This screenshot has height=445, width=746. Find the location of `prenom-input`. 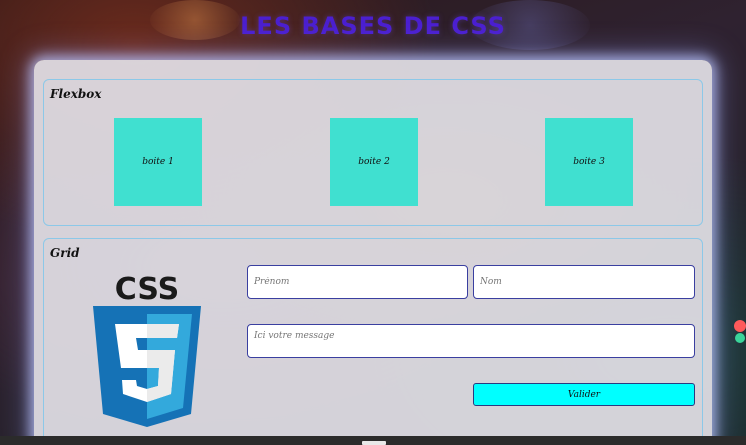

prenom-input is located at coordinates (357, 282).